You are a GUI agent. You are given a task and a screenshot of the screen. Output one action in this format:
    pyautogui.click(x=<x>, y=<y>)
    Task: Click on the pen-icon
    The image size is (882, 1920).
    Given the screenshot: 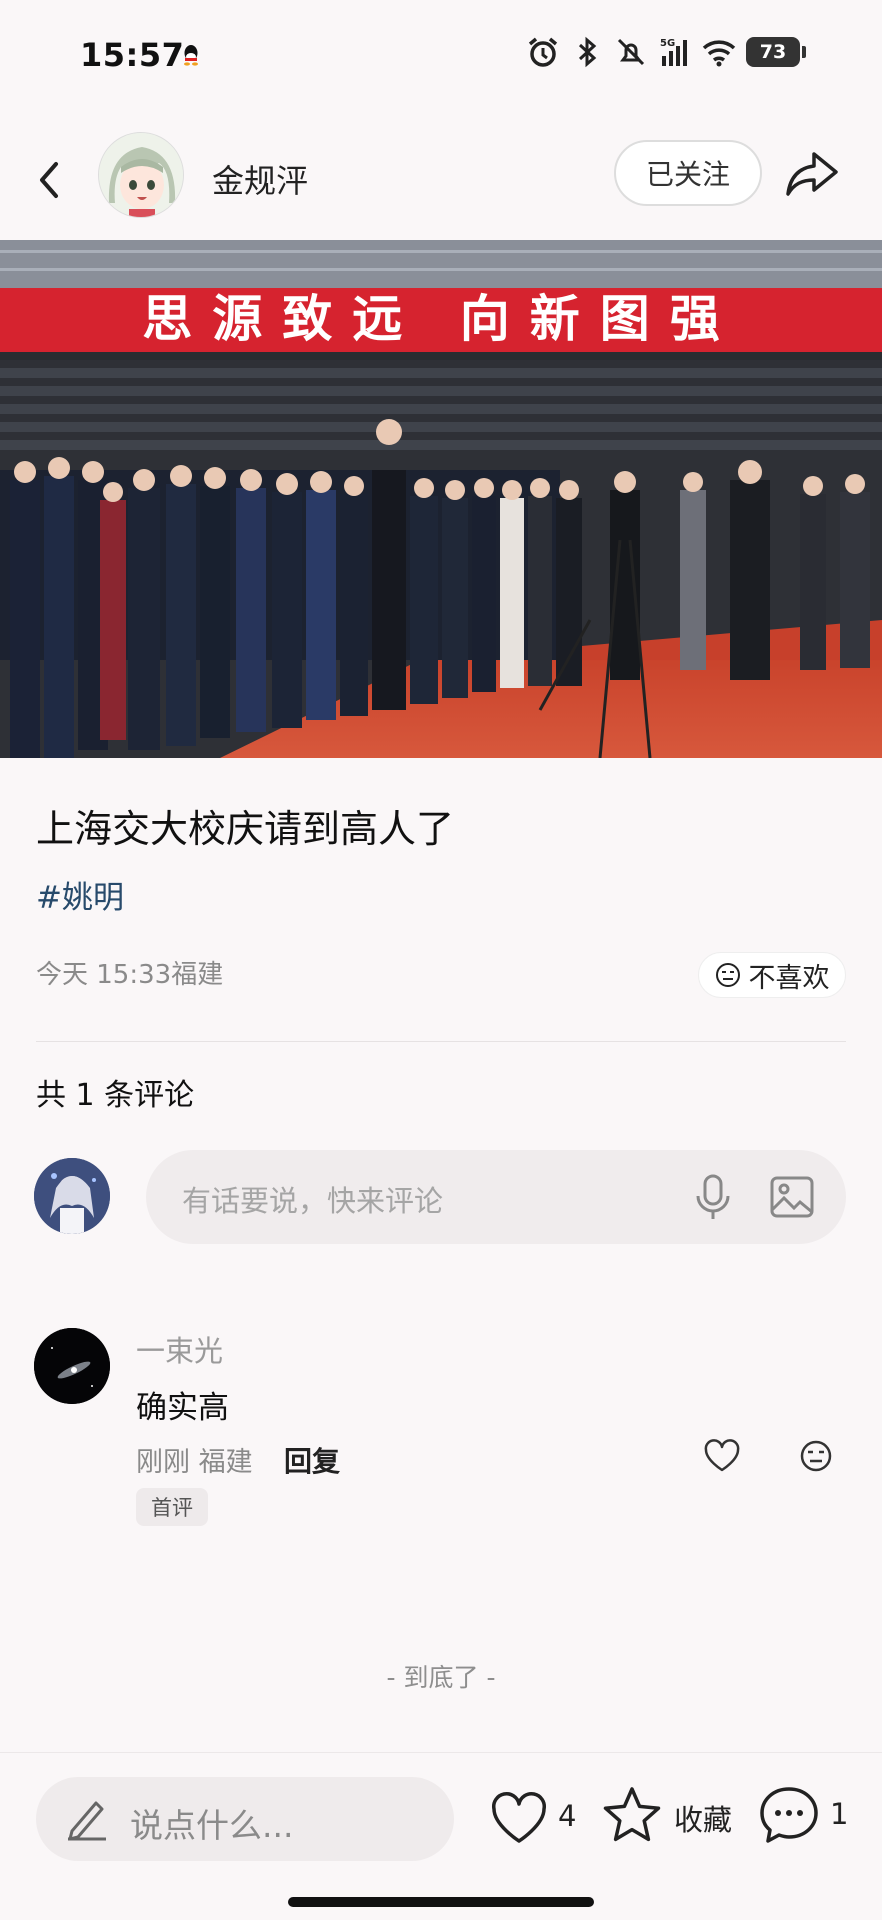 What is the action you would take?
    pyautogui.click(x=87, y=1821)
    